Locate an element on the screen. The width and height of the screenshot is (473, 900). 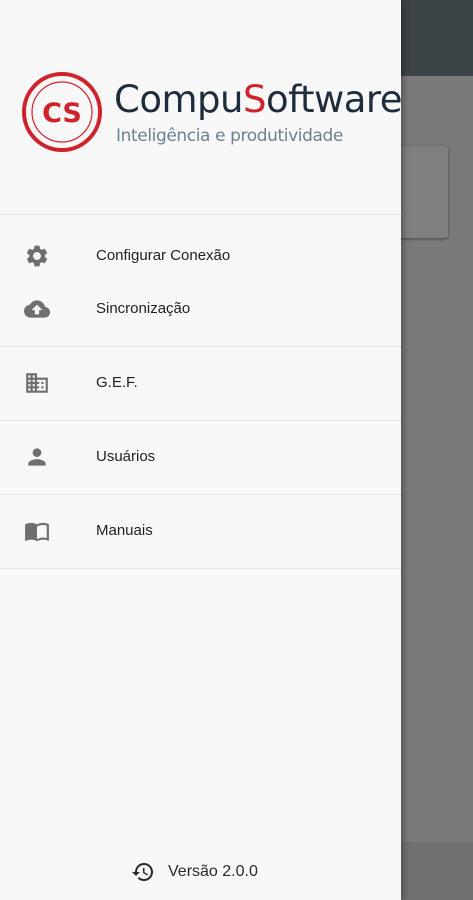
brand-name-part2: oftware is located at coordinates (334, 99).